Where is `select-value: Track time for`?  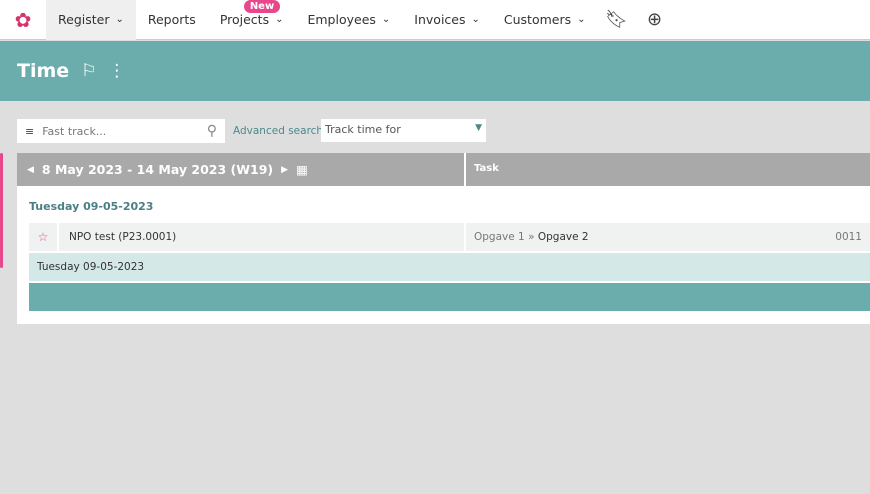 select-value: Track time for is located at coordinates (363, 129).